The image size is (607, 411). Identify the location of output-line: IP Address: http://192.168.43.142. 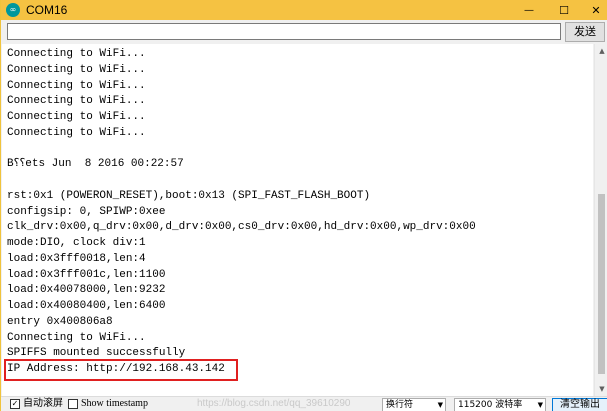
(116, 369).